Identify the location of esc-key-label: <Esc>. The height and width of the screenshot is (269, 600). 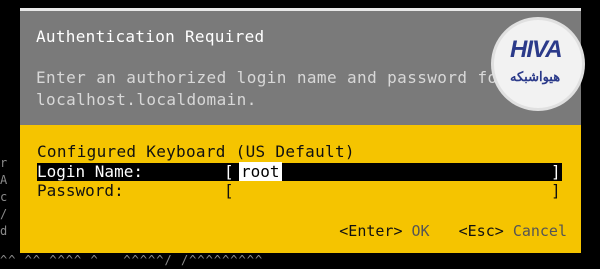
(481, 231).